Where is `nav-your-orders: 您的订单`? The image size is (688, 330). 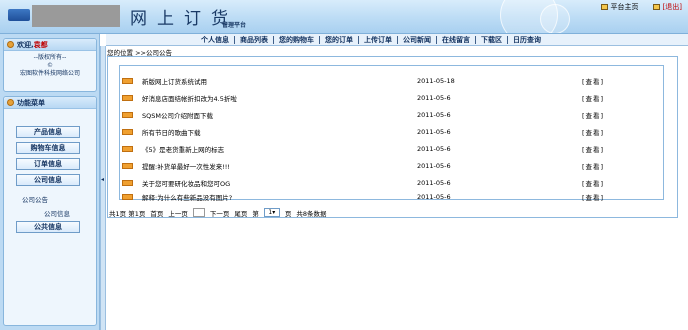
nav-your-orders: 您的订单 is located at coordinates (339, 39).